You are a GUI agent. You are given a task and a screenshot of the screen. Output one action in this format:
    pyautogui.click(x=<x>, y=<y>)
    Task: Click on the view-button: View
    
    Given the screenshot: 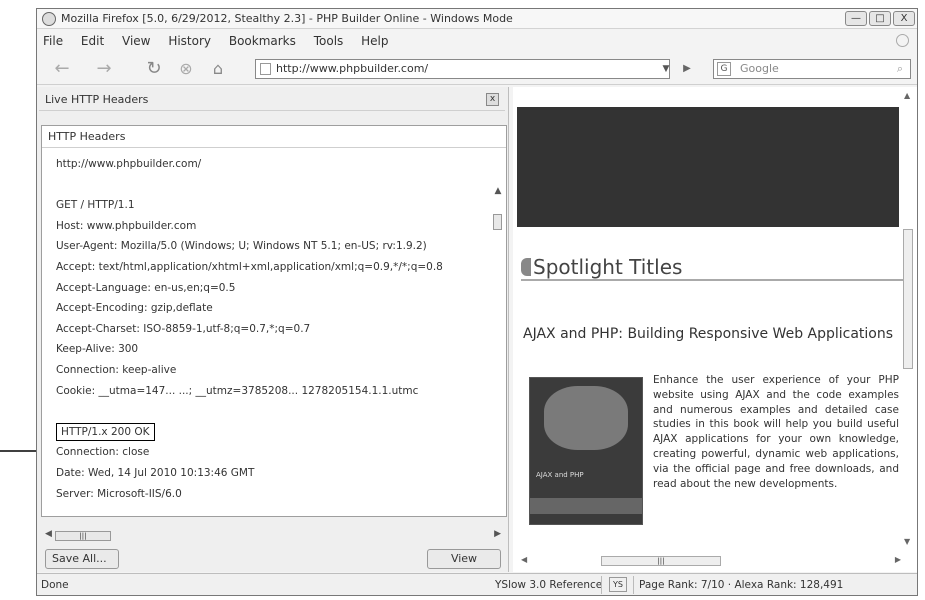 What is the action you would take?
    pyautogui.click(x=464, y=559)
    